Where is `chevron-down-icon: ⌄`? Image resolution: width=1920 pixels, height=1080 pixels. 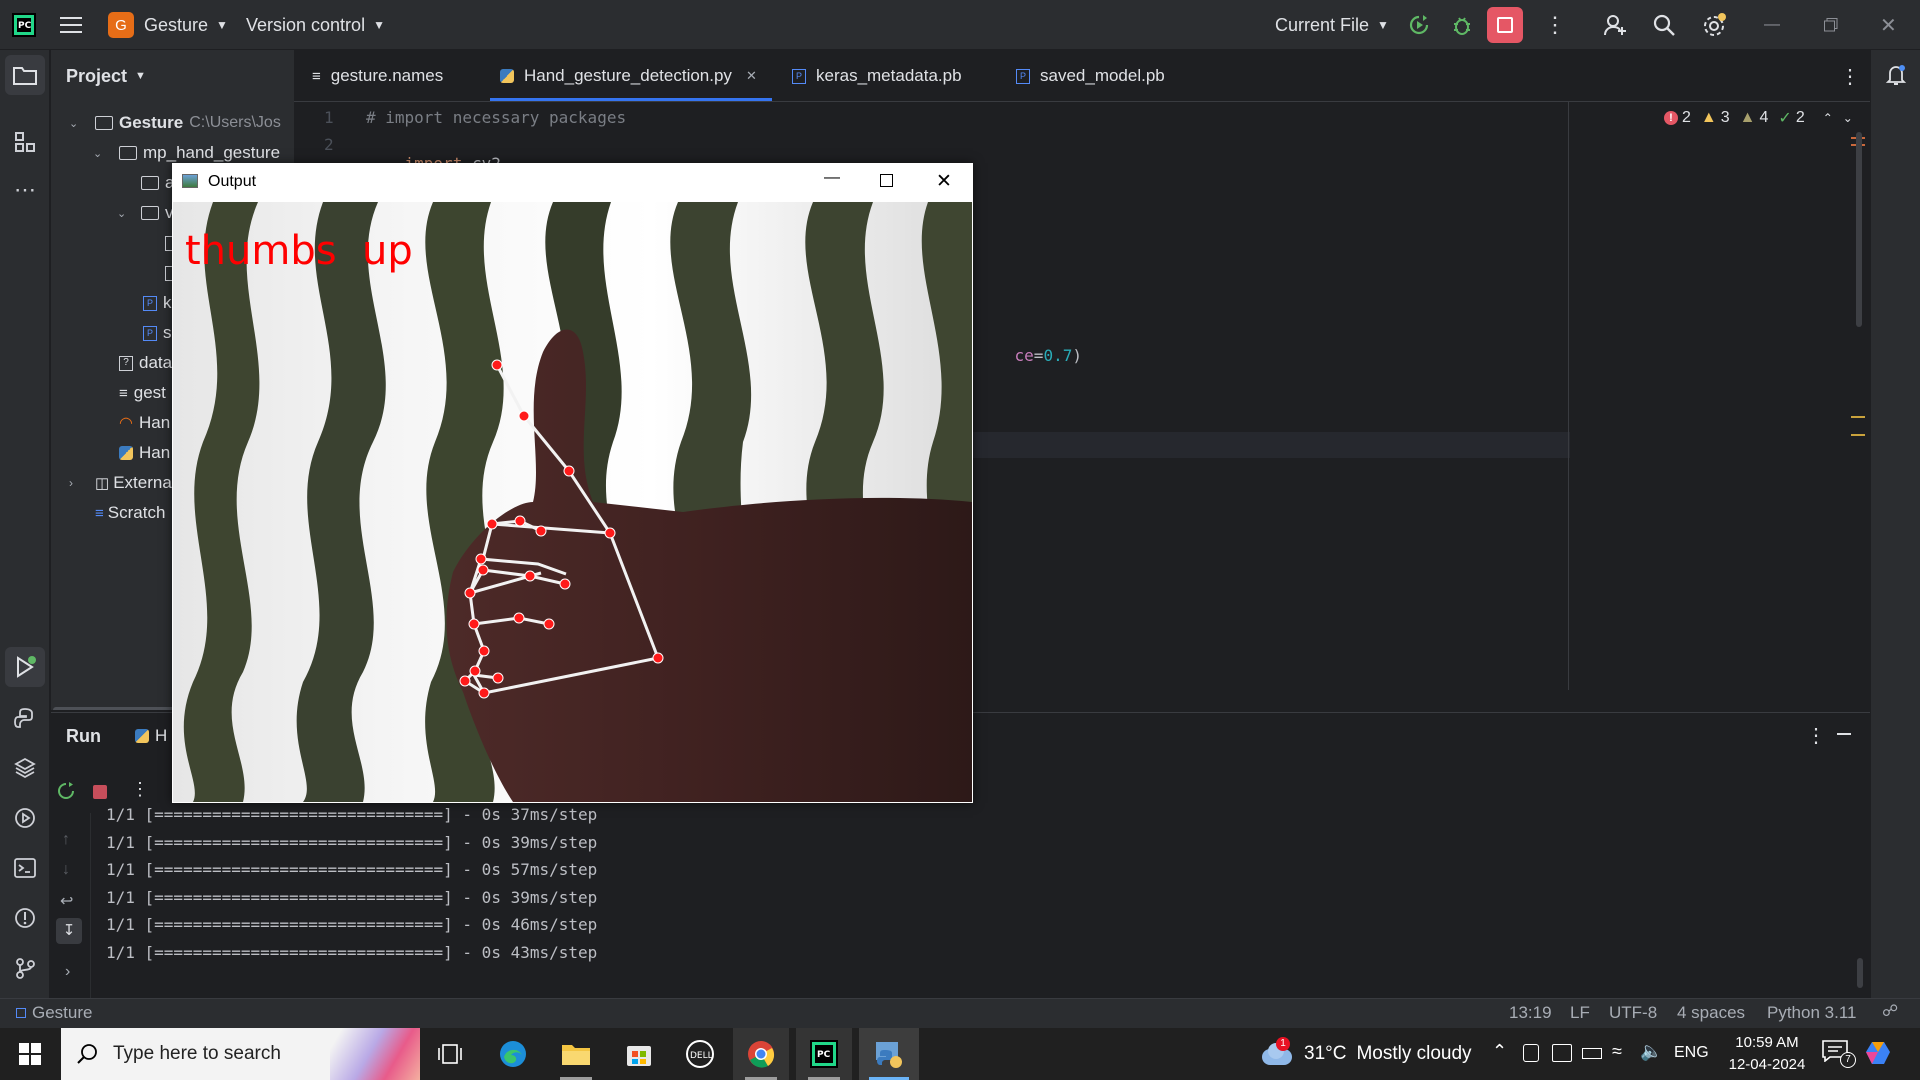 chevron-down-icon: ⌄ is located at coordinates (1848, 118).